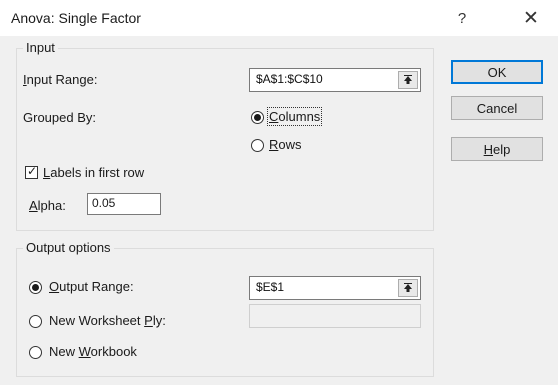 Image resolution: width=558 pixels, height=385 pixels. Describe the element at coordinates (270, 287) in the screenshot. I see `output-range-value: $E$1` at that location.